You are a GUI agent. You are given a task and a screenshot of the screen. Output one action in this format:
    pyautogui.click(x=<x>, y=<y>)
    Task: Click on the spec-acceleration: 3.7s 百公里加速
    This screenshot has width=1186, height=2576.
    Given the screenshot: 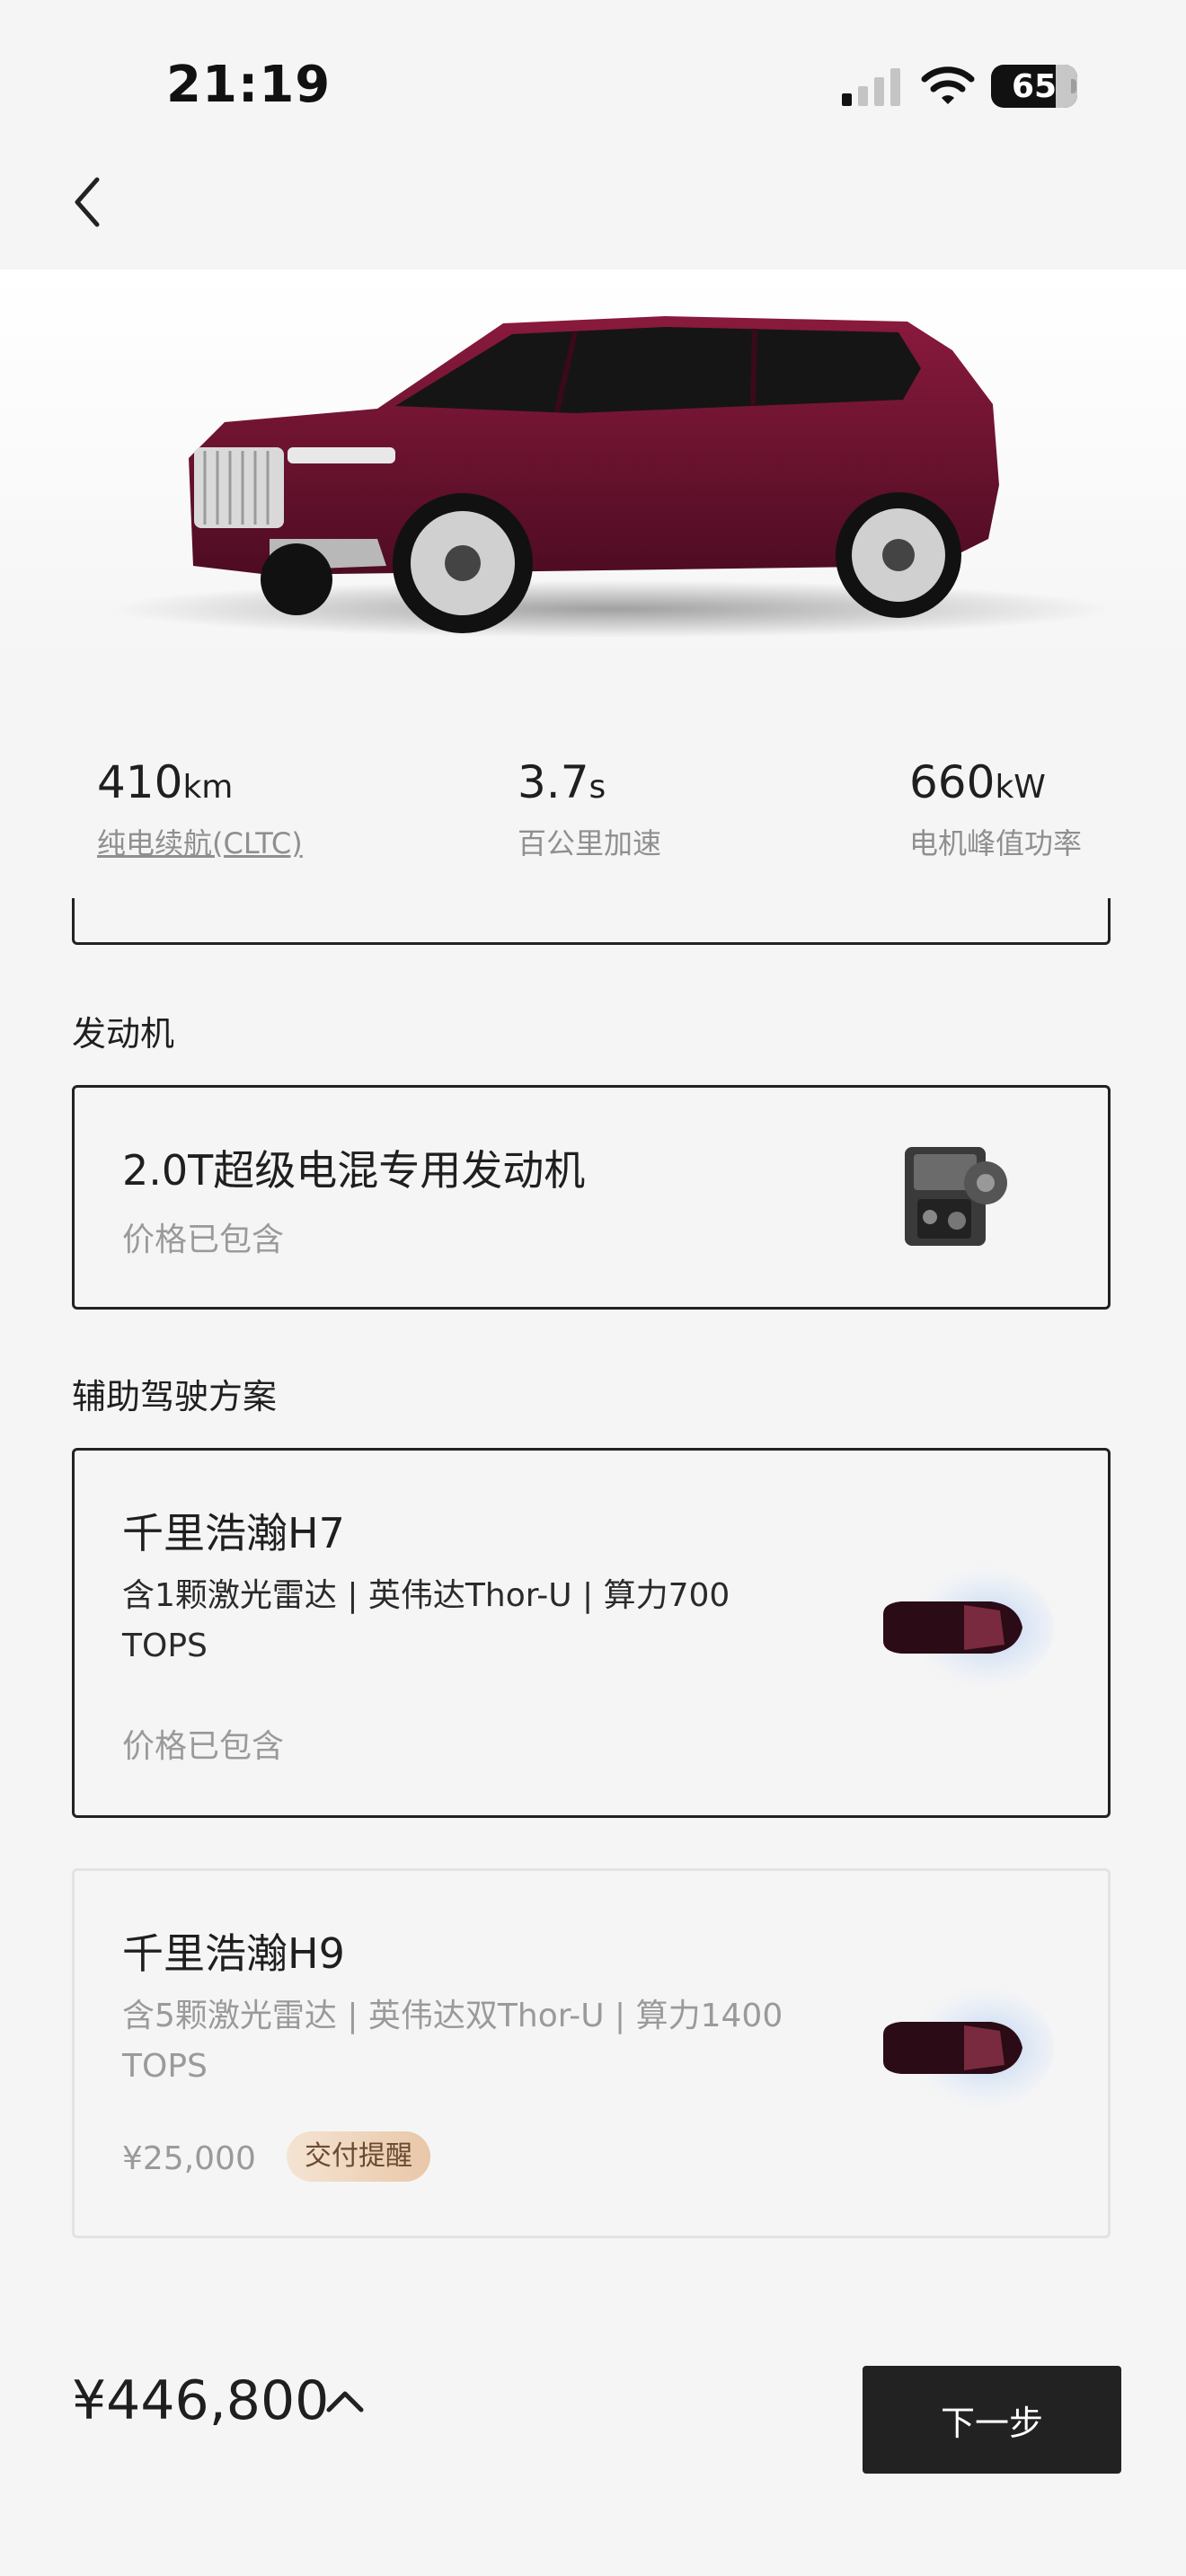 What is the action you would take?
    pyautogui.click(x=589, y=809)
    